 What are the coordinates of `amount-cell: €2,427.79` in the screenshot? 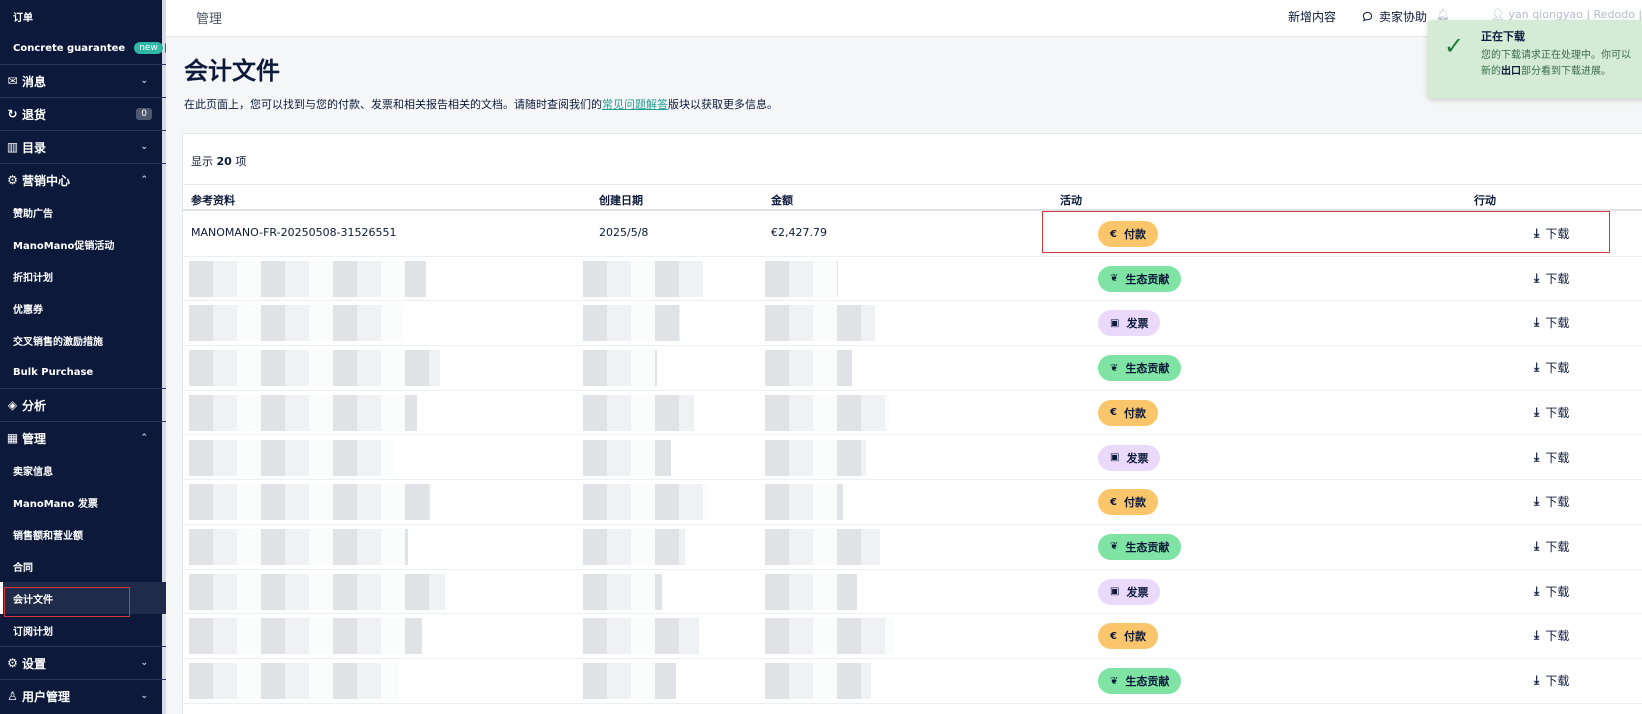 It's located at (799, 232).